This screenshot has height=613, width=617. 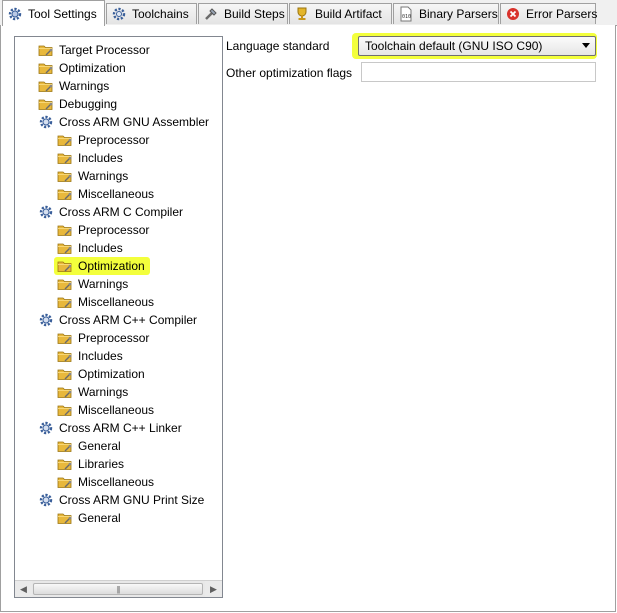 I want to click on trophy-icon, so click(x=302, y=14).